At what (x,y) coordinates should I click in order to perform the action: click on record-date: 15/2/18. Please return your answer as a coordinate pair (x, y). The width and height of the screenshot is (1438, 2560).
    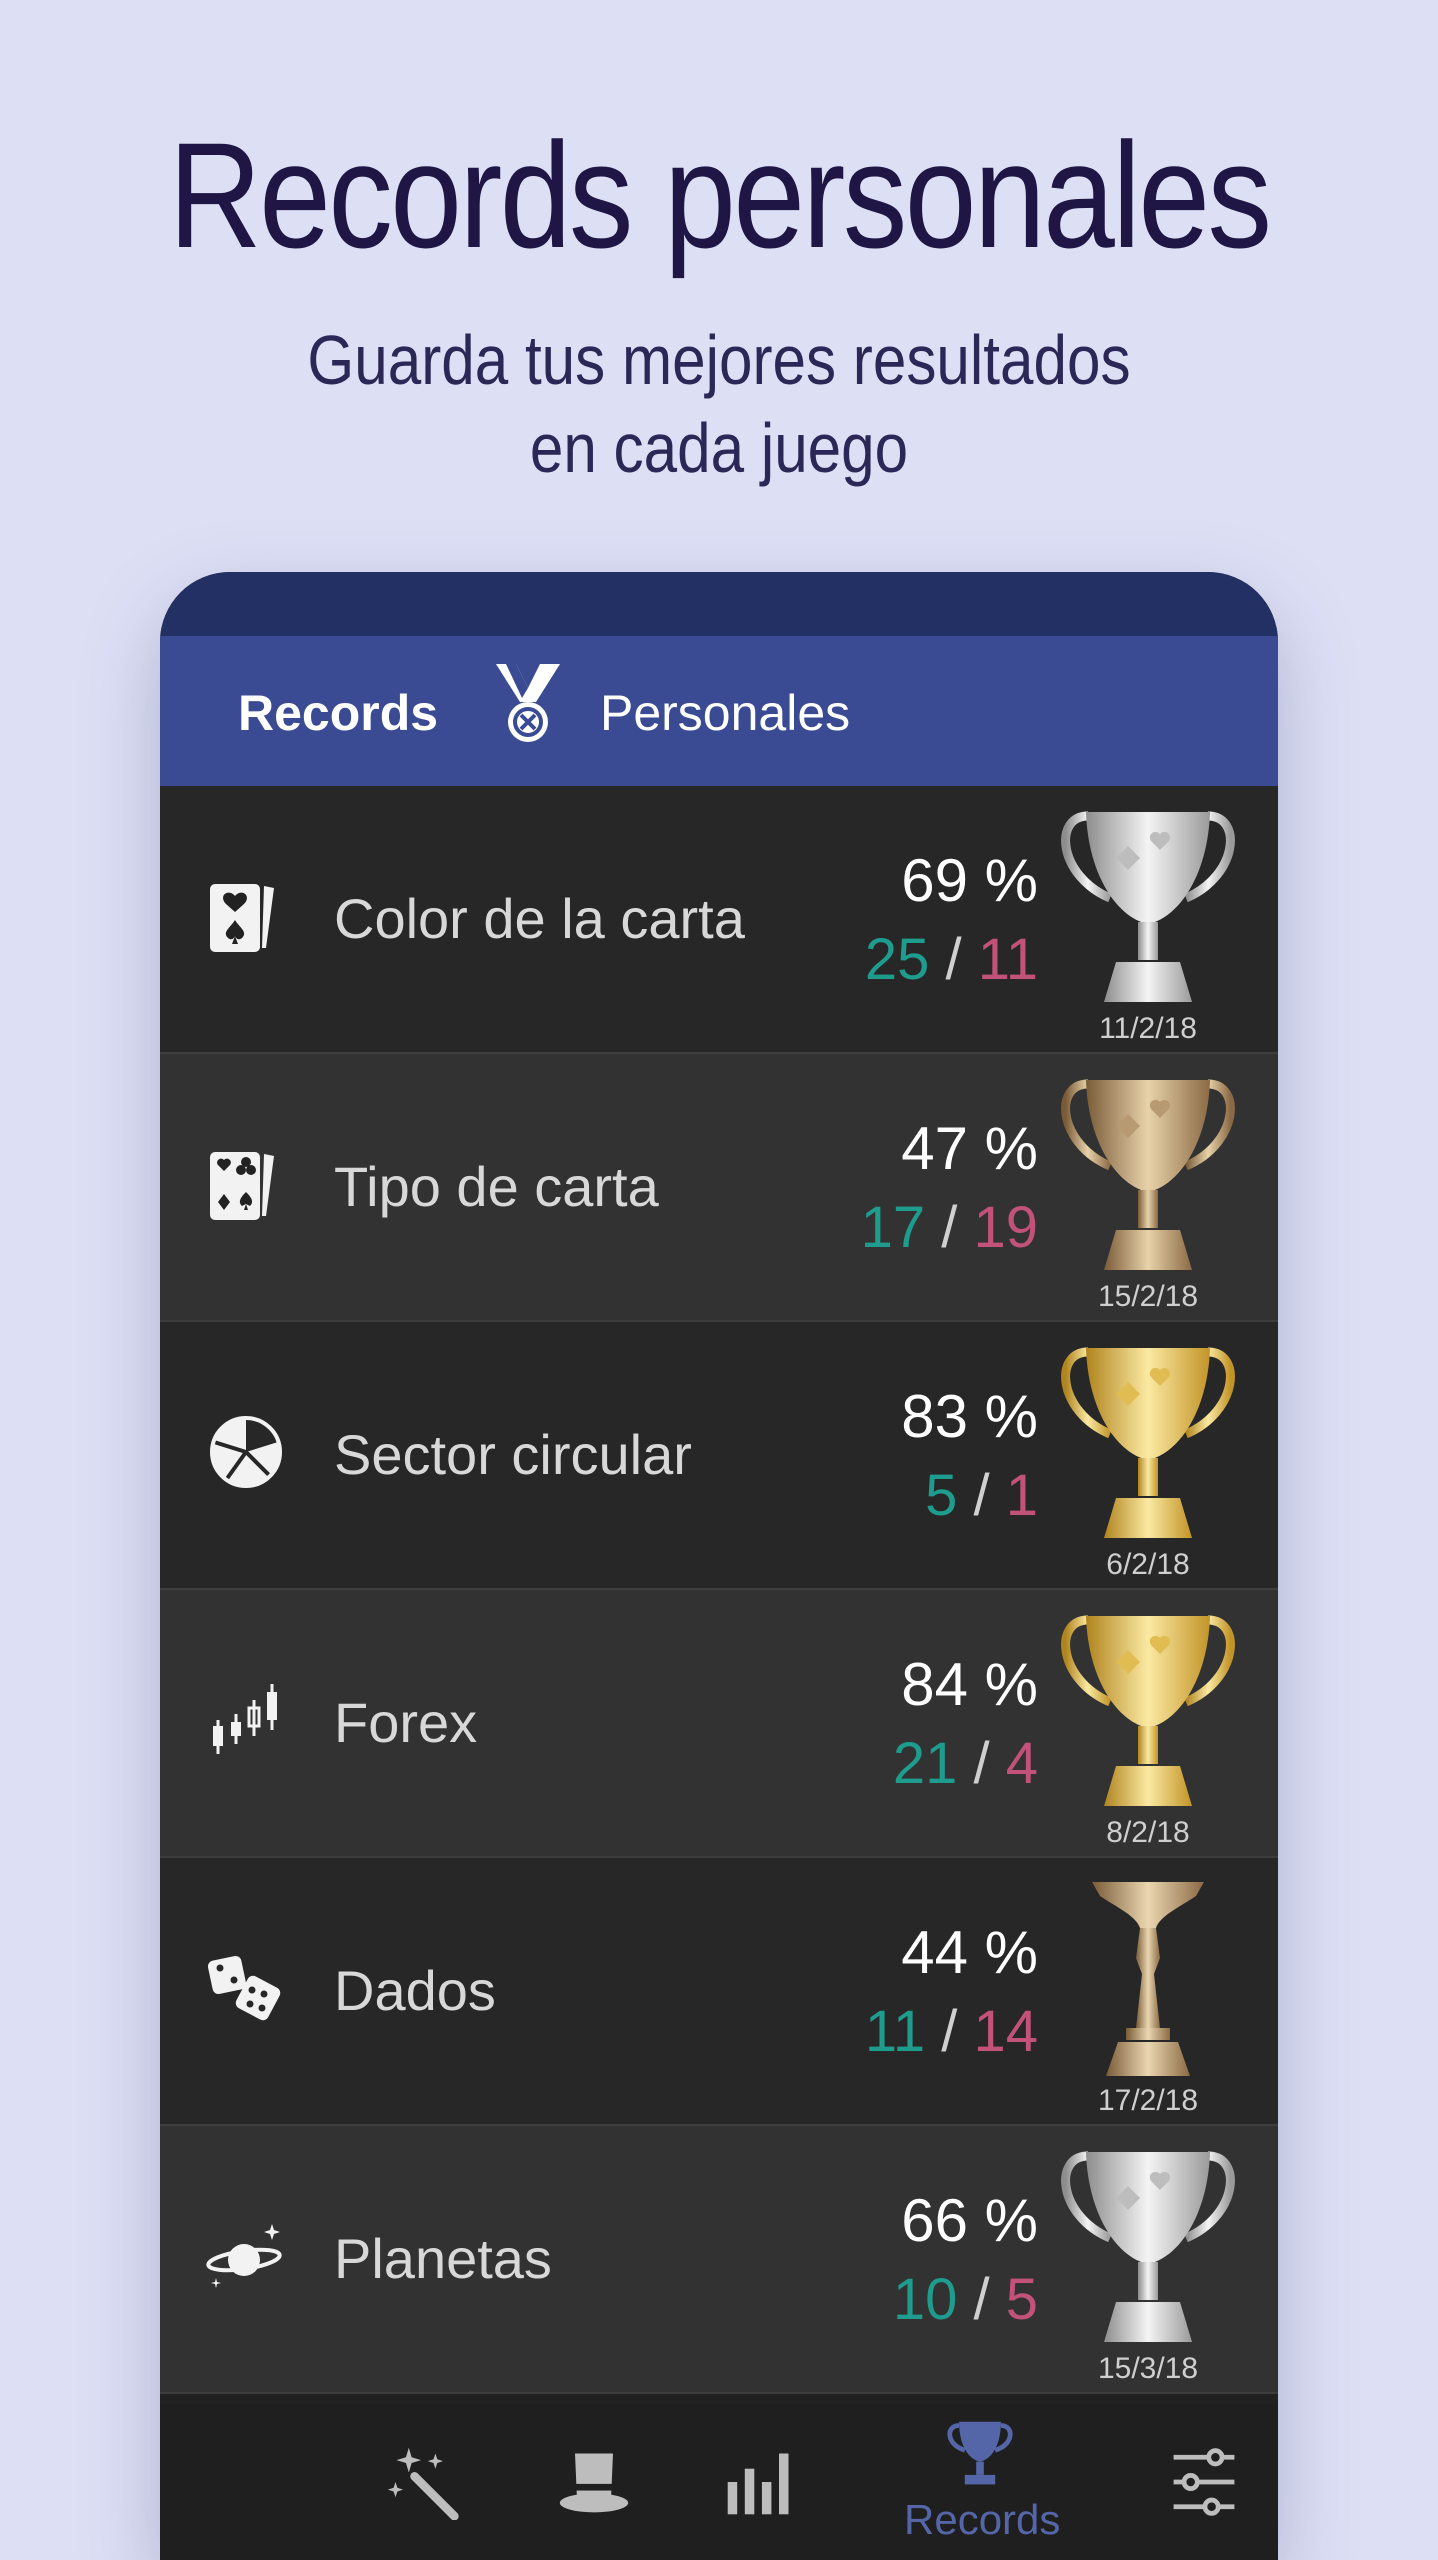
    Looking at the image, I should click on (1148, 1296).